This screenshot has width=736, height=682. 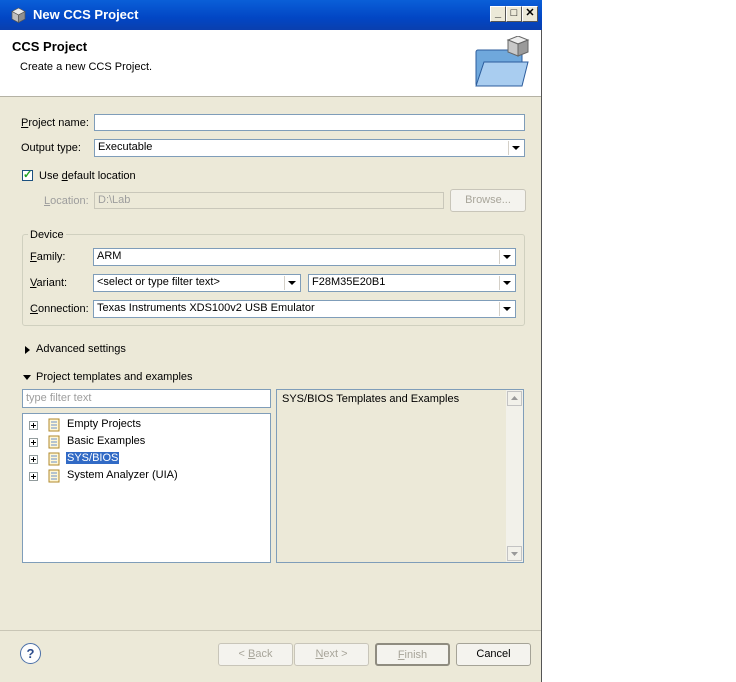 I want to click on connection-label: Connection:, so click(x=59, y=309).